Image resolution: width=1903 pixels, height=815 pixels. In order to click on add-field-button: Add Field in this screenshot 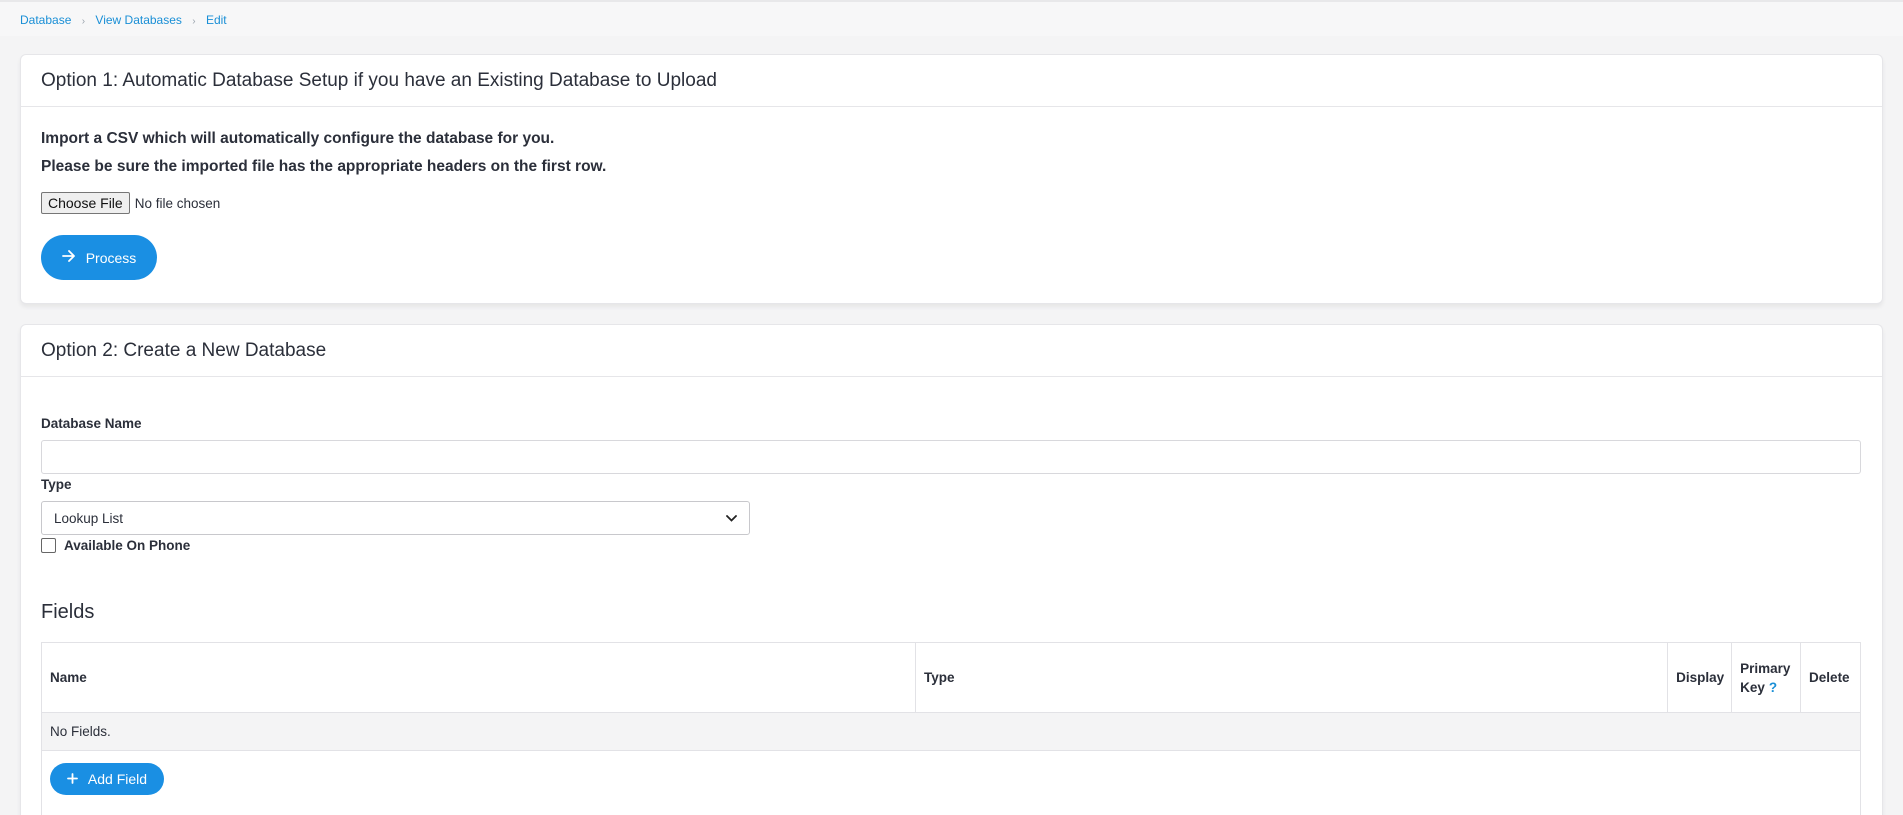, I will do `click(107, 779)`.